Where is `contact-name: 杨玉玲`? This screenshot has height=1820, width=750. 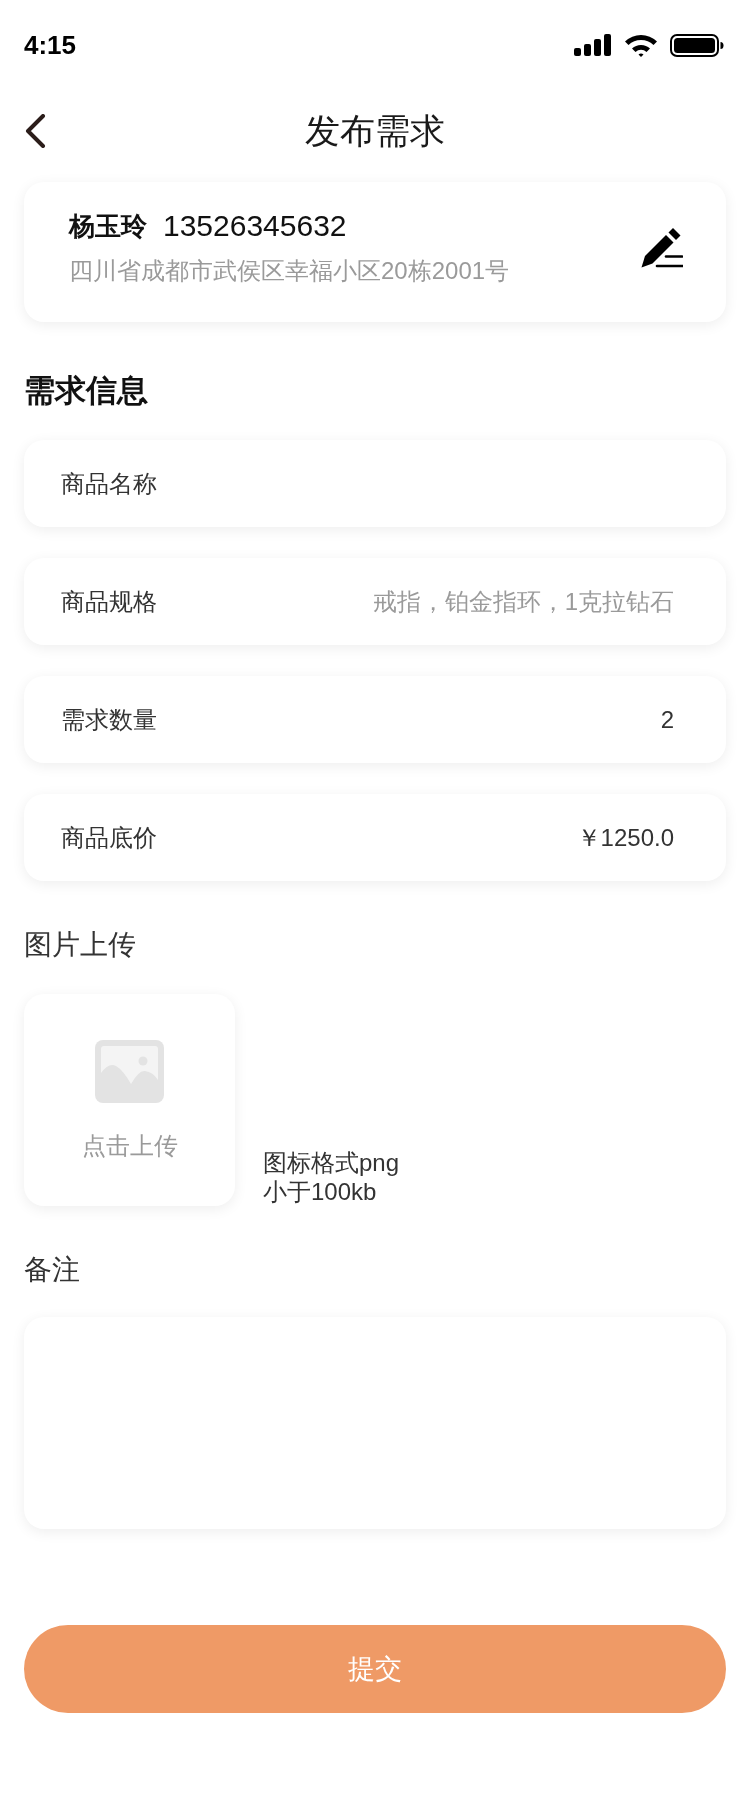 contact-name: 杨玉玲 is located at coordinates (108, 226).